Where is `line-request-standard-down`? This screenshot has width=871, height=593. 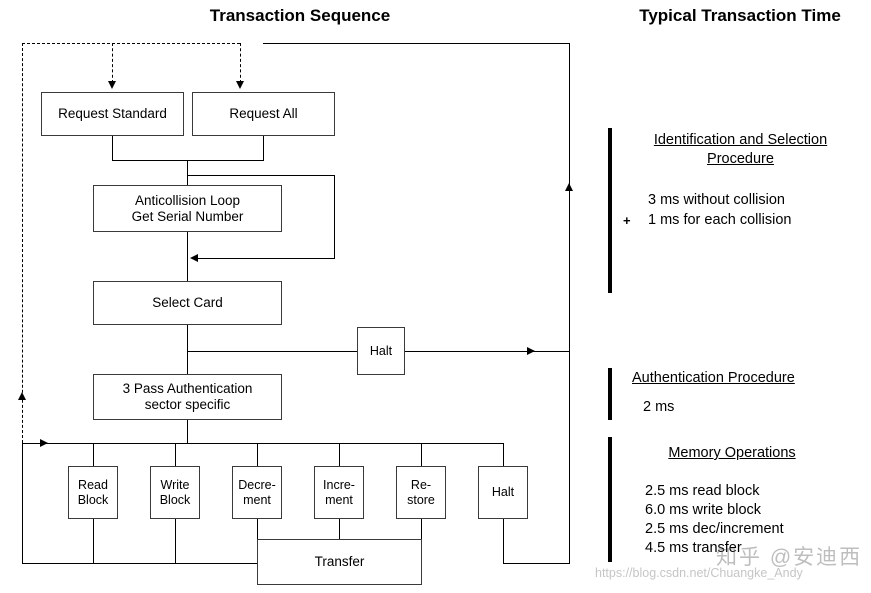
line-request-standard-down is located at coordinates (113, 148).